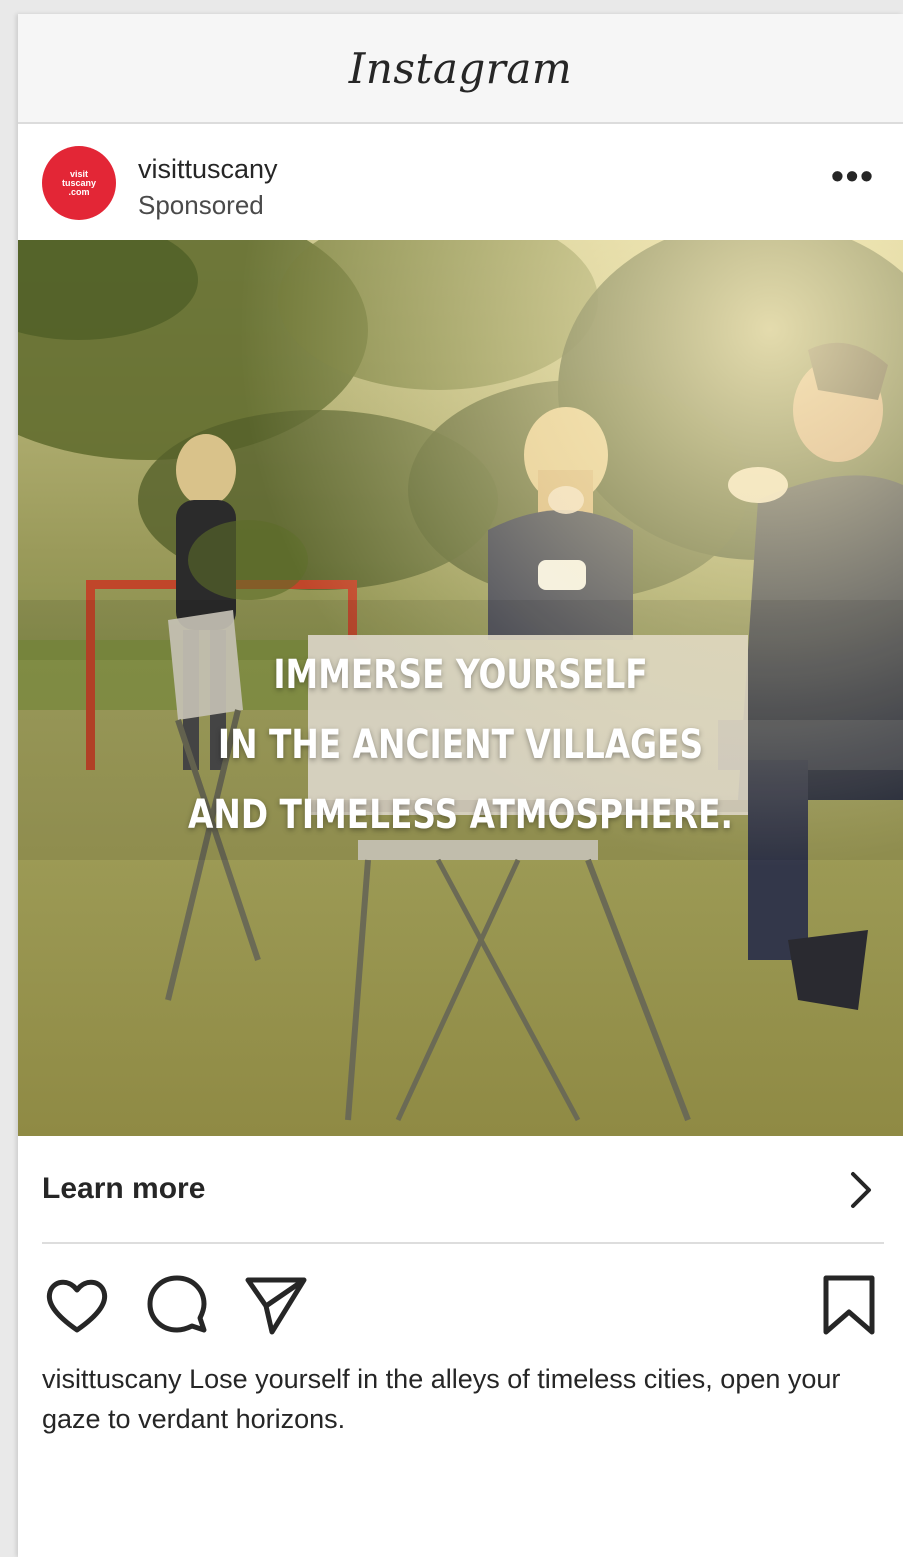 The width and height of the screenshot is (903, 1557). I want to click on more-icon: •••, so click(853, 177).